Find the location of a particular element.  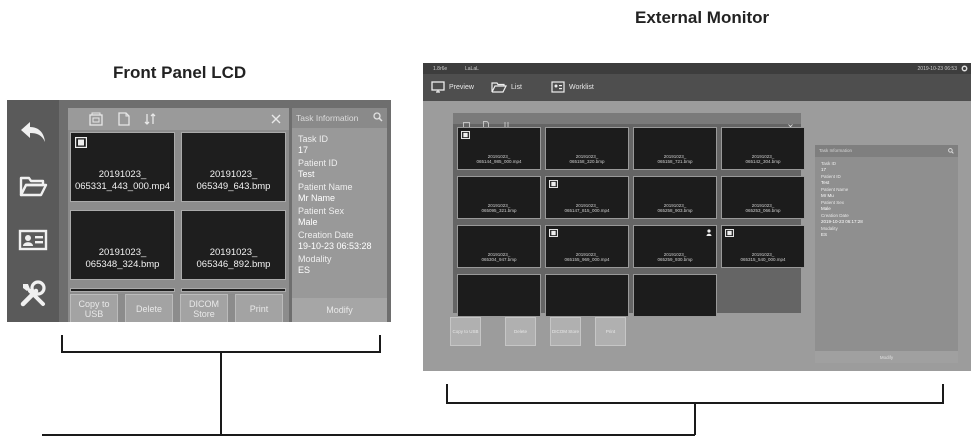

front-panel-bracket is located at coordinates (221, 344).